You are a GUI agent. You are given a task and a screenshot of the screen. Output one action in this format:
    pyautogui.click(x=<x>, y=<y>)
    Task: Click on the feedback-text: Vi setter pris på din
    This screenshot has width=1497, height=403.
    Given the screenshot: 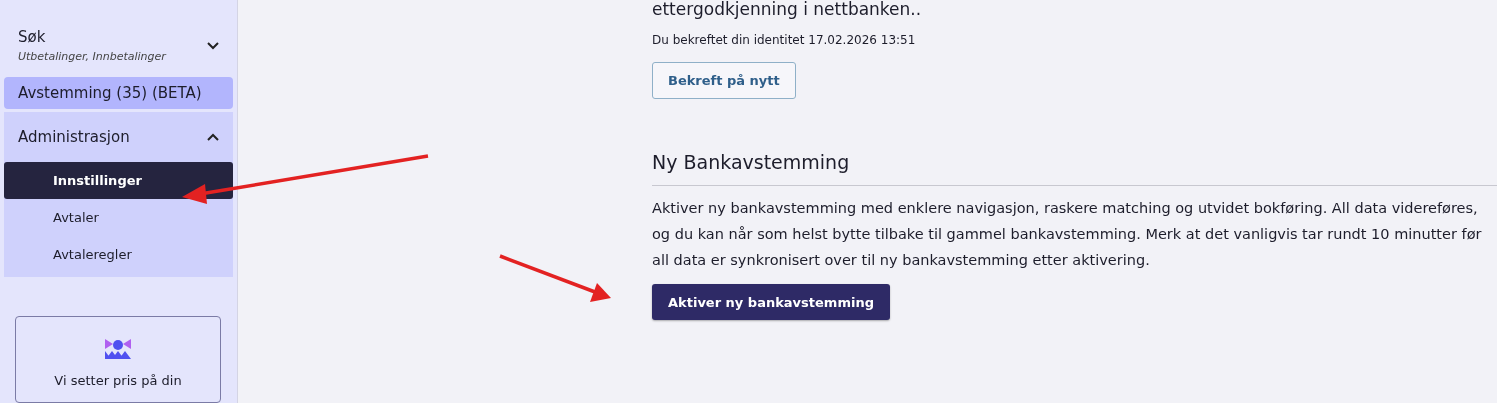 What is the action you would take?
    pyautogui.click(x=118, y=381)
    